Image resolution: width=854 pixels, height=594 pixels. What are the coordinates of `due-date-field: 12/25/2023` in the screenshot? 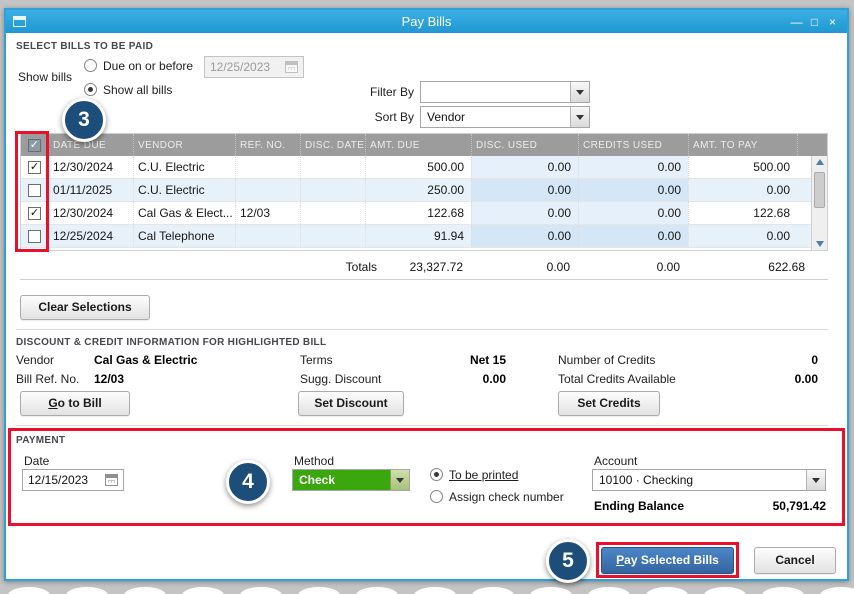 It's located at (254, 67).